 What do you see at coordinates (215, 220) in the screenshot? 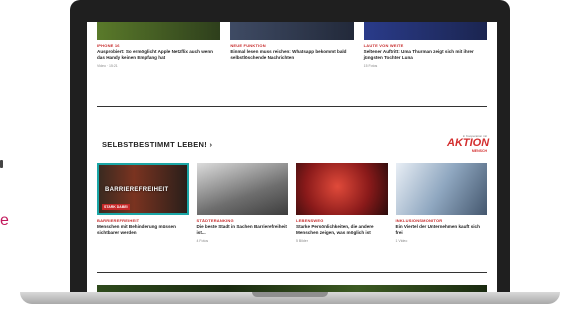
I see `article-category: STÄDTERANKING` at bounding box center [215, 220].